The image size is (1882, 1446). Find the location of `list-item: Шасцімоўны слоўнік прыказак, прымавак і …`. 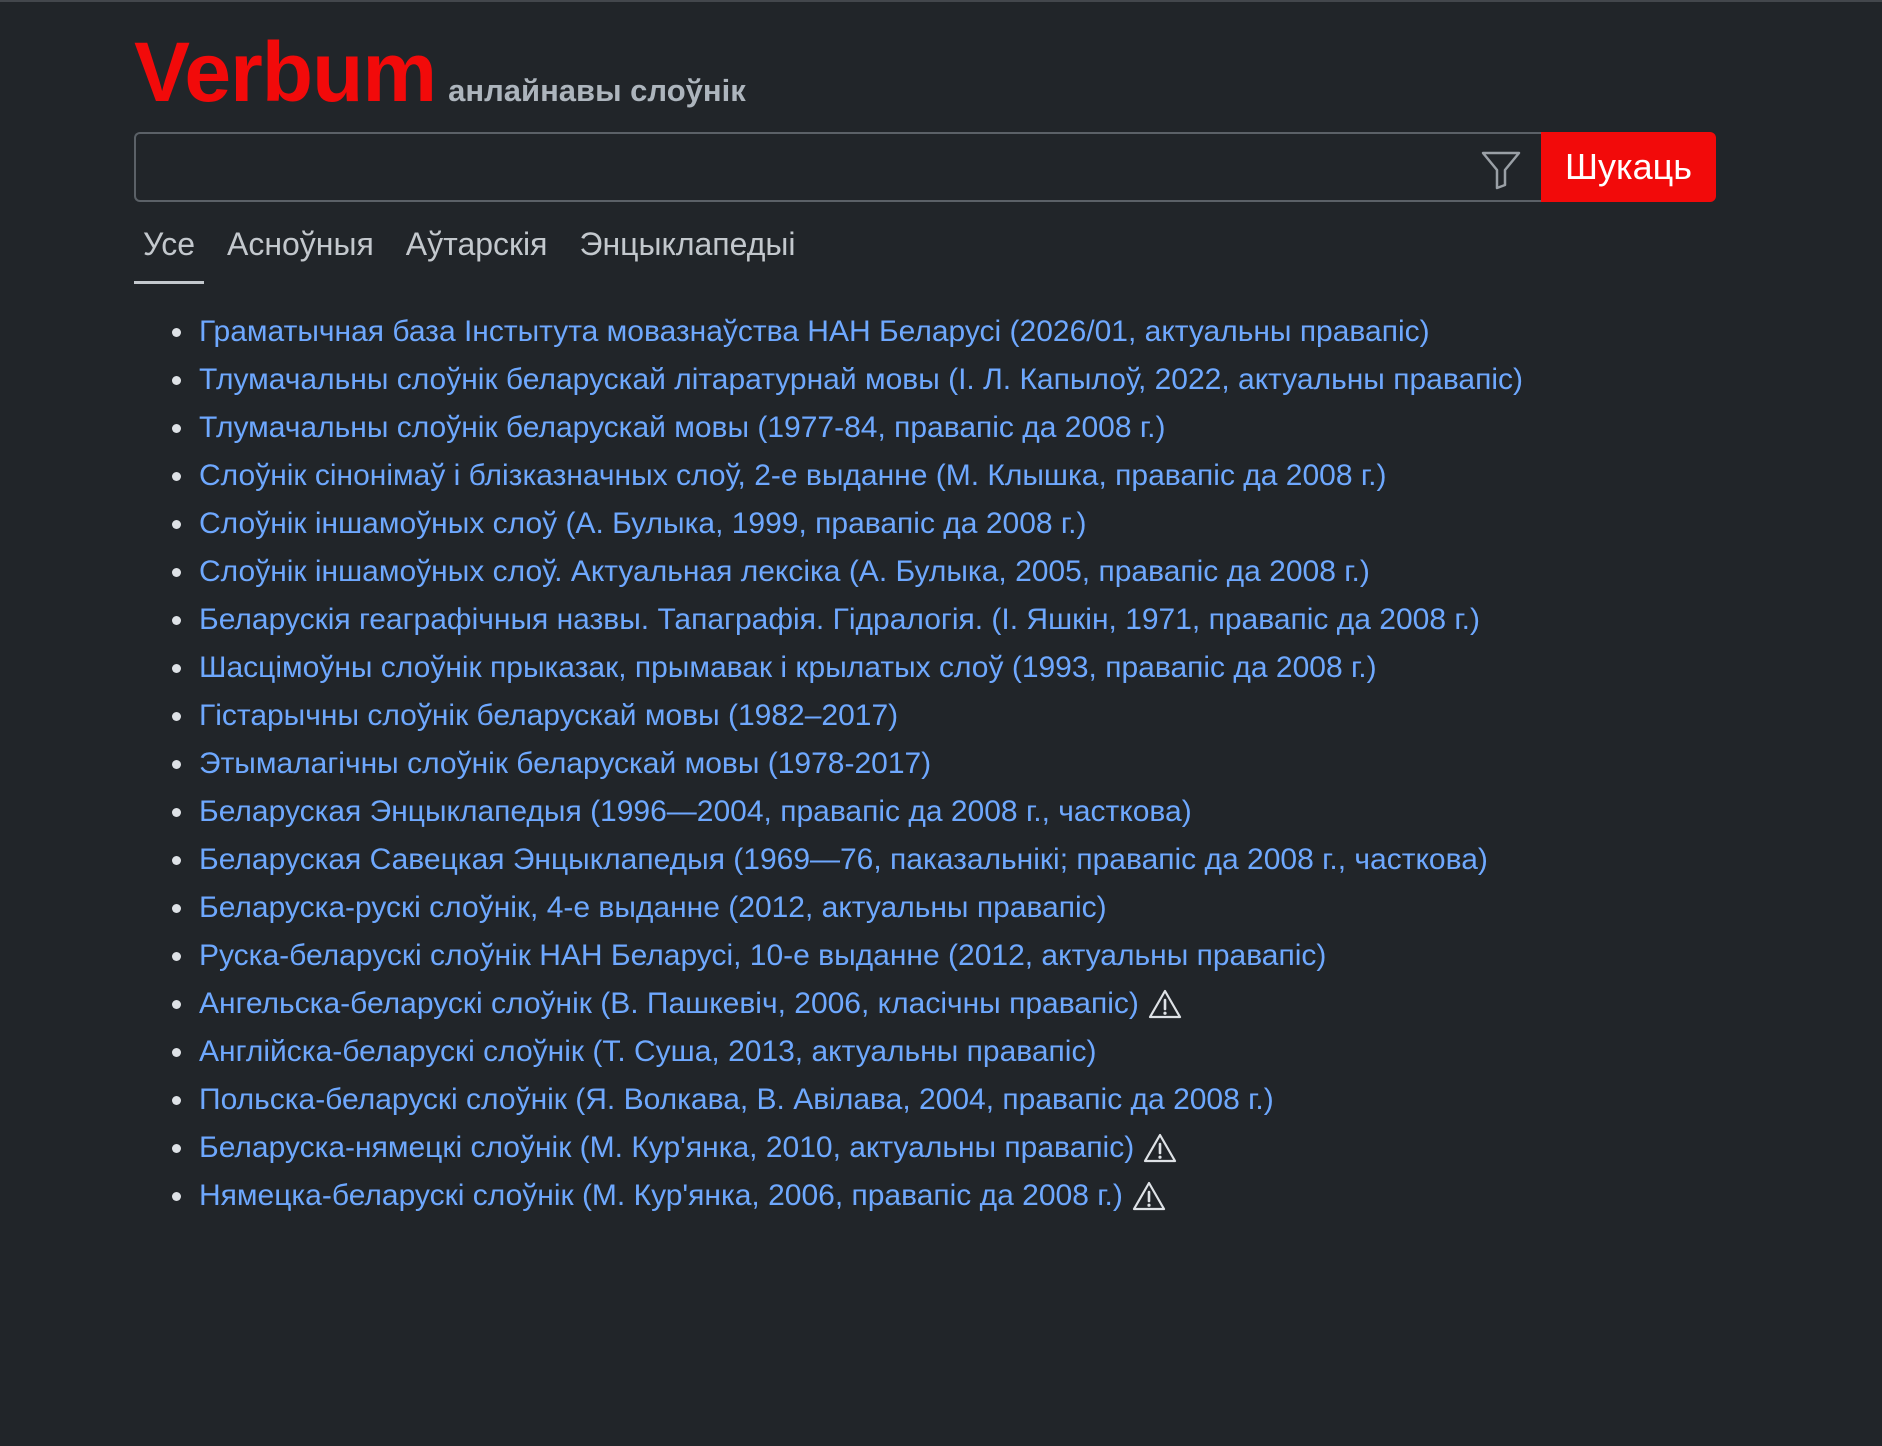

list-item: Шасцімоўны слоўнік прыказак, прымавак і … is located at coordinates (847, 668).